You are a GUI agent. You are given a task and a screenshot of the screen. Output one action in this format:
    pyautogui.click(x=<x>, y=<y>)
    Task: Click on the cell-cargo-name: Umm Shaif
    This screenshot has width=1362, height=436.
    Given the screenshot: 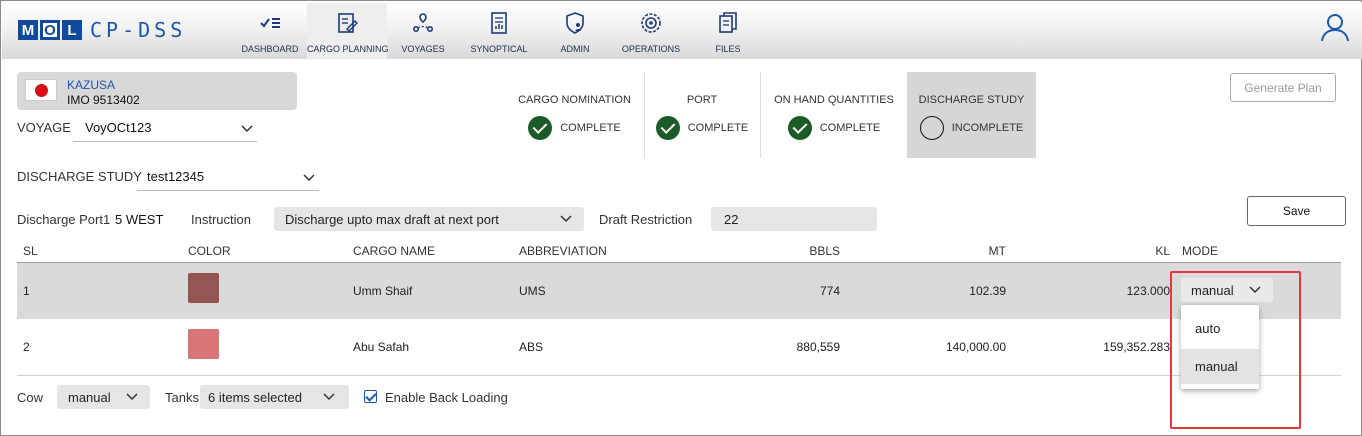 What is the action you would take?
    pyautogui.click(x=383, y=291)
    